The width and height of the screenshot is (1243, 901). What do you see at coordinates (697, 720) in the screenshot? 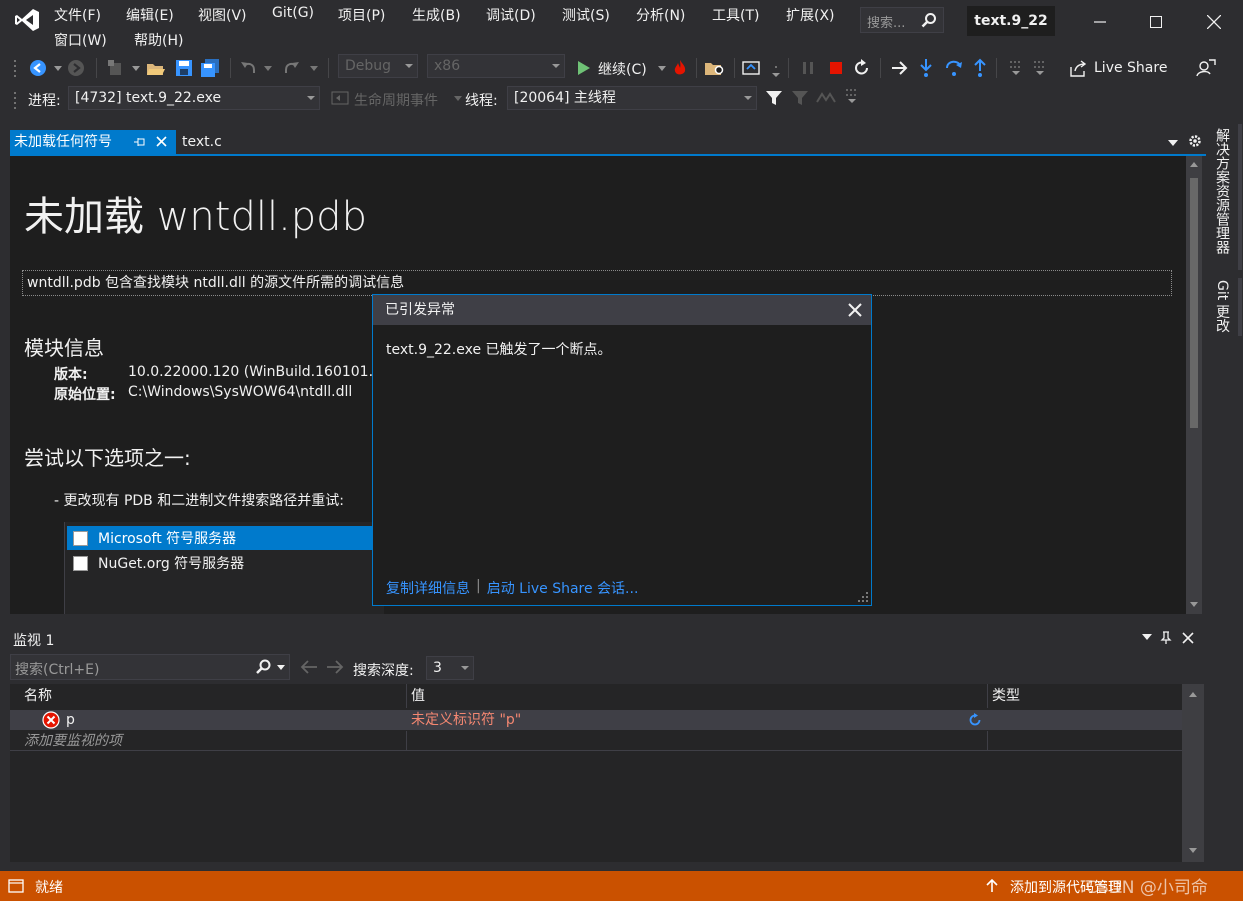
I see `watch-value-cell: 未定义标识符 "p"` at bounding box center [697, 720].